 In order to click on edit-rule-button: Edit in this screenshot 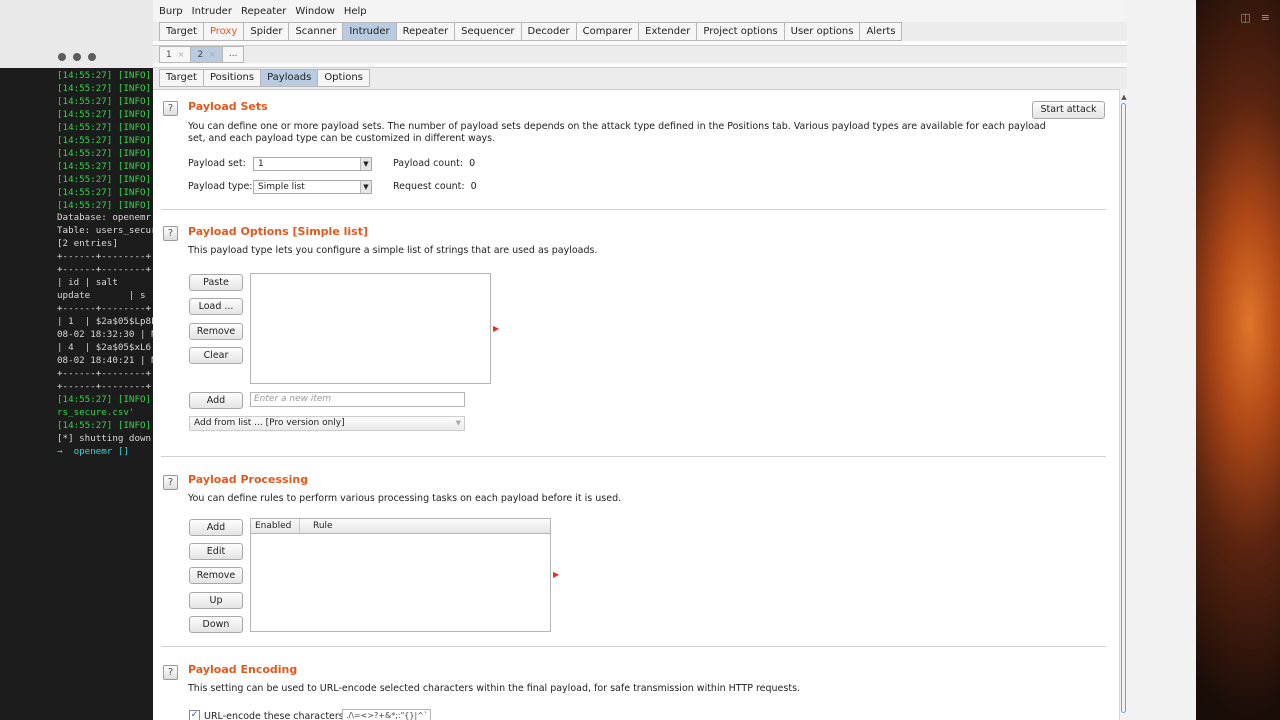, I will do `click(216, 551)`.